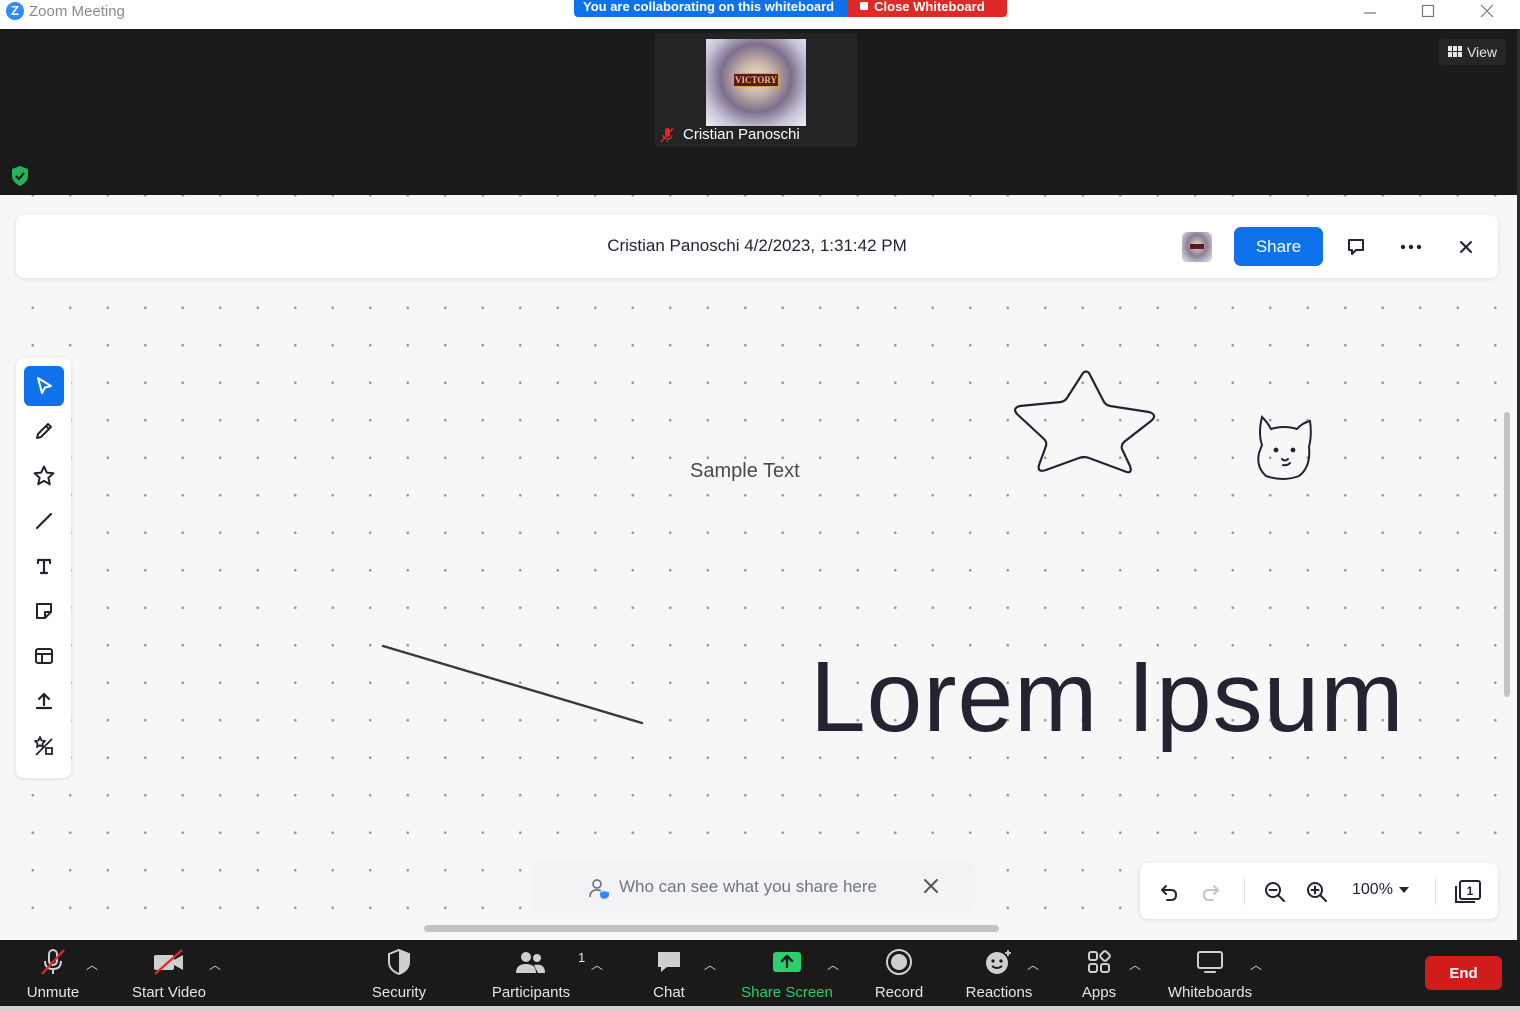 This screenshot has width=1520, height=1011. I want to click on chevron-down-icon, so click(1403, 890).